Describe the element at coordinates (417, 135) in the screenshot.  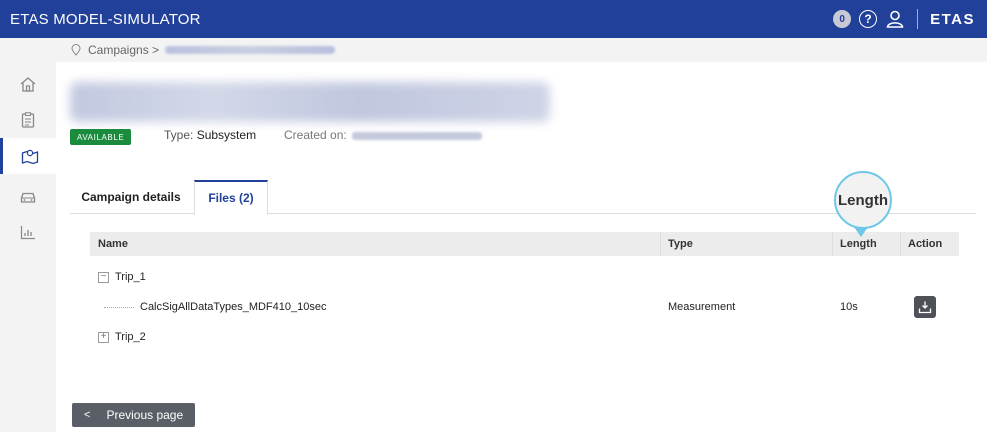
I see `campaign-created-value-blurred` at that location.